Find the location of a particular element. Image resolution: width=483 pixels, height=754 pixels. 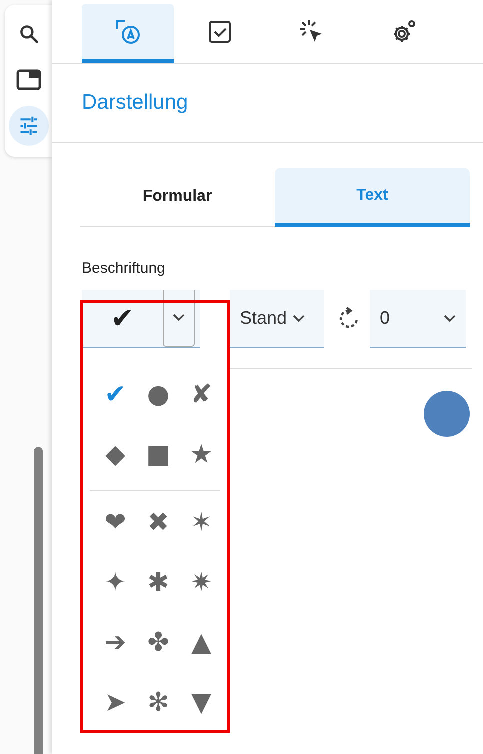

styled-shape-icon is located at coordinates (128, 31).